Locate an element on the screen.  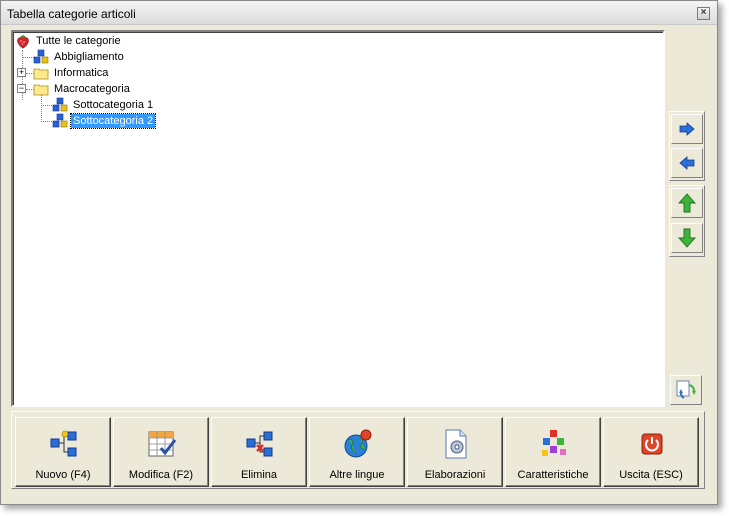
document-gear-icon is located at coordinates (456, 444).